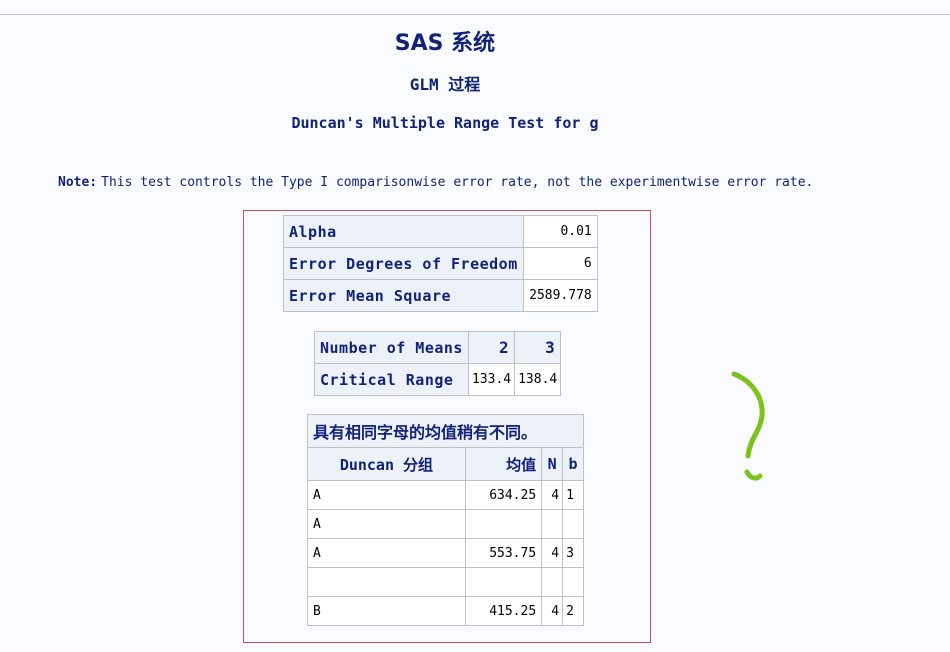  Describe the element at coordinates (386, 582) in the screenshot. I see `group-cell` at that location.